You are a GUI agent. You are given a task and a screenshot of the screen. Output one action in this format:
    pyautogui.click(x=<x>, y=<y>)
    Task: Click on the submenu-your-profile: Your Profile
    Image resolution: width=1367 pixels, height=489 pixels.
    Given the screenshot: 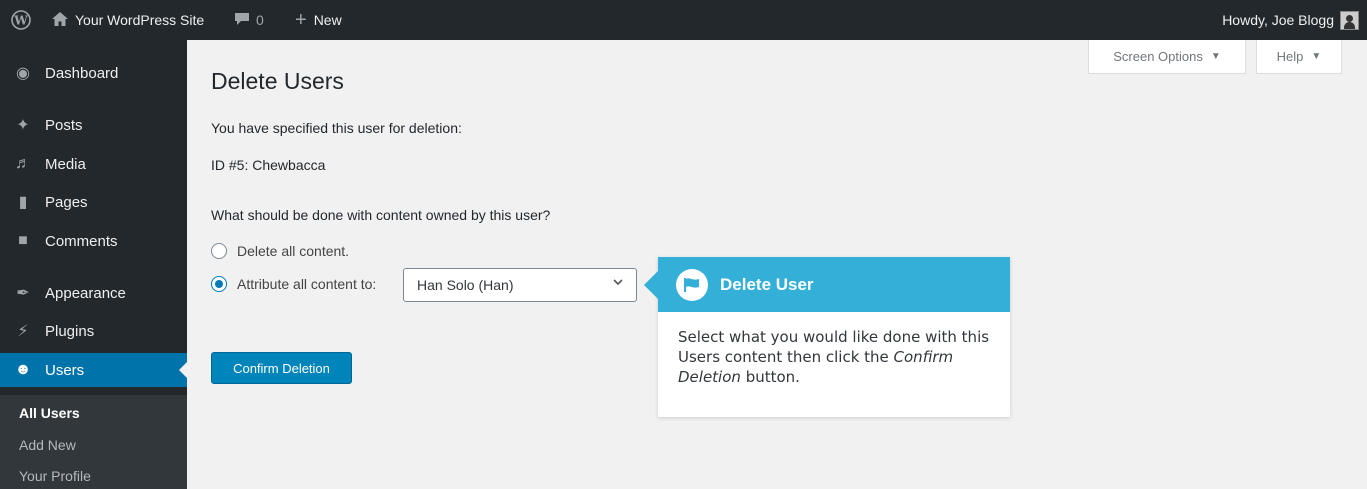 What is the action you would take?
    pyautogui.click(x=55, y=476)
    